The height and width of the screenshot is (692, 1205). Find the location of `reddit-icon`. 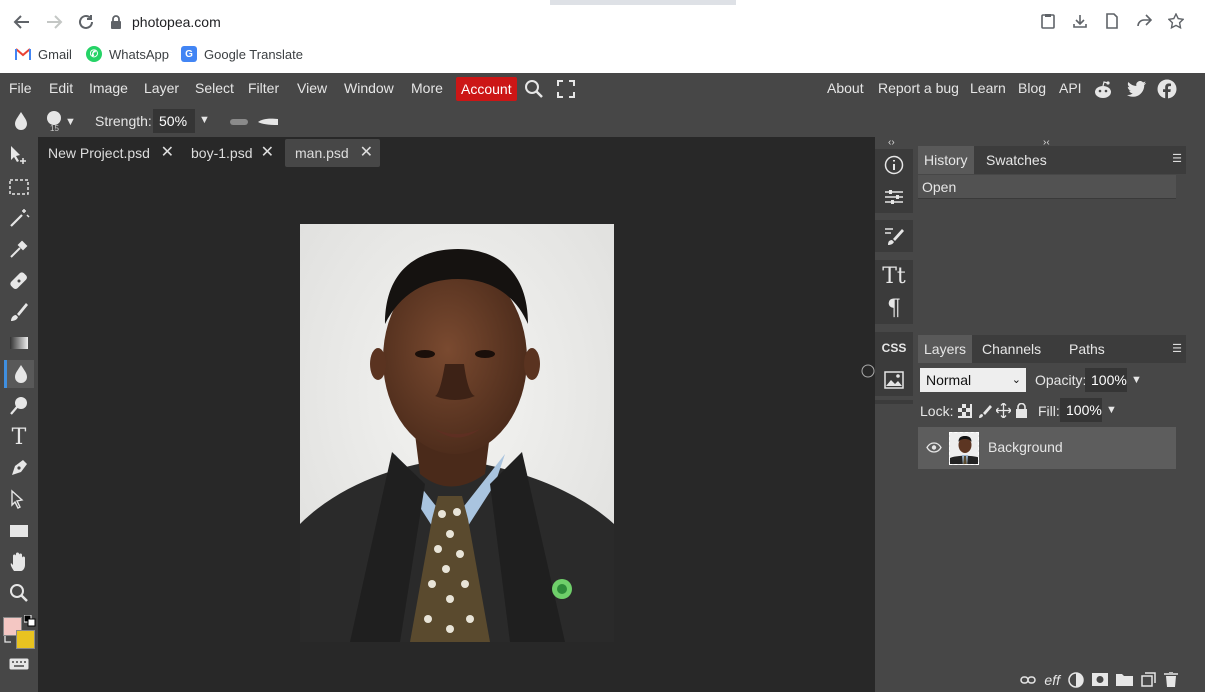

reddit-icon is located at coordinates (1103, 90).